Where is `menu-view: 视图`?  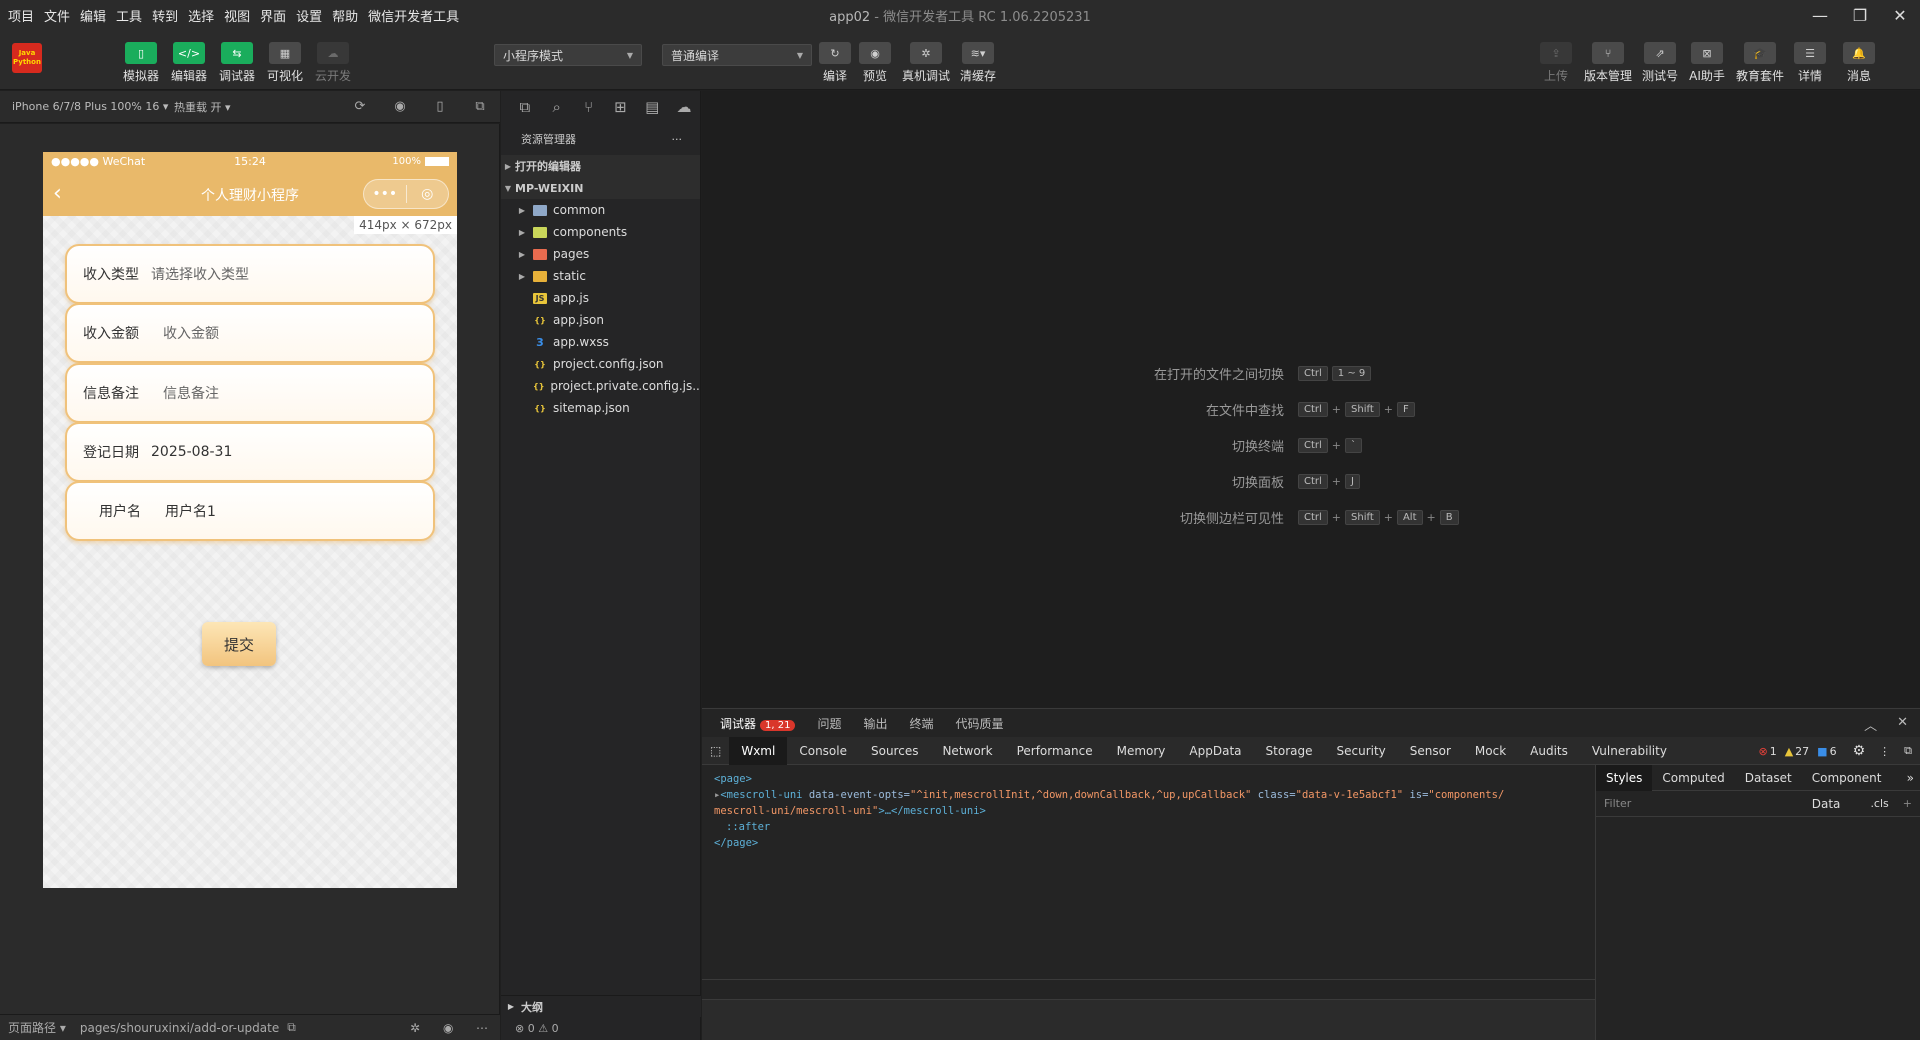
menu-view: 视图 is located at coordinates (237, 15).